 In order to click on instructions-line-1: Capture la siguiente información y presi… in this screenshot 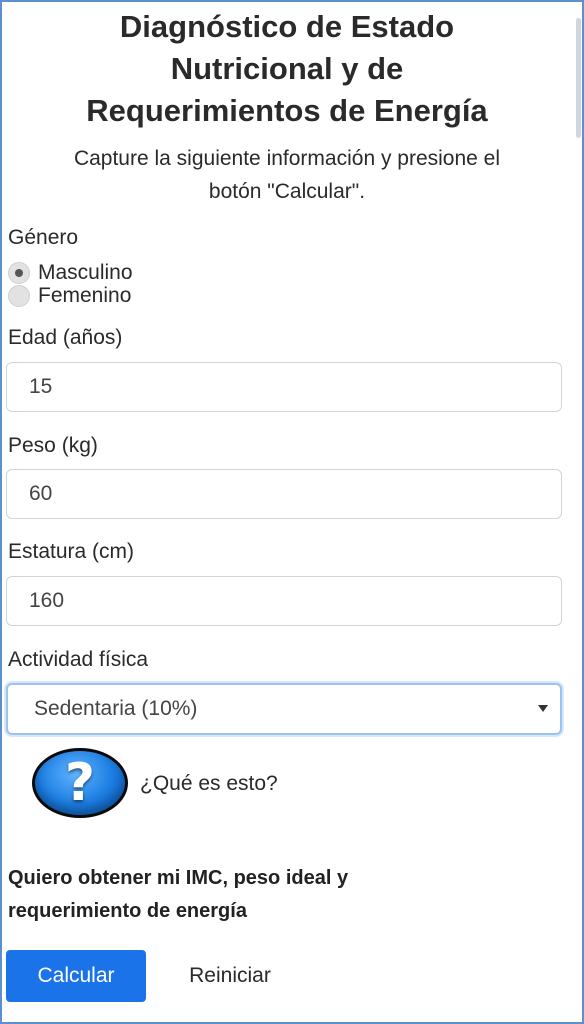, I will do `click(287, 158)`.